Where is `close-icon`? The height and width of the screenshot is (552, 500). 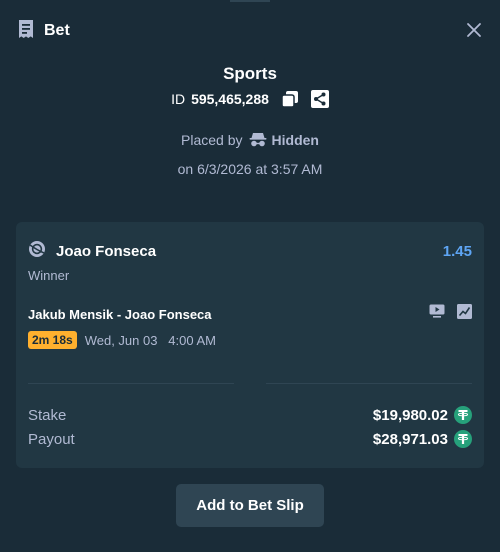
close-icon is located at coordinates (474, 30).